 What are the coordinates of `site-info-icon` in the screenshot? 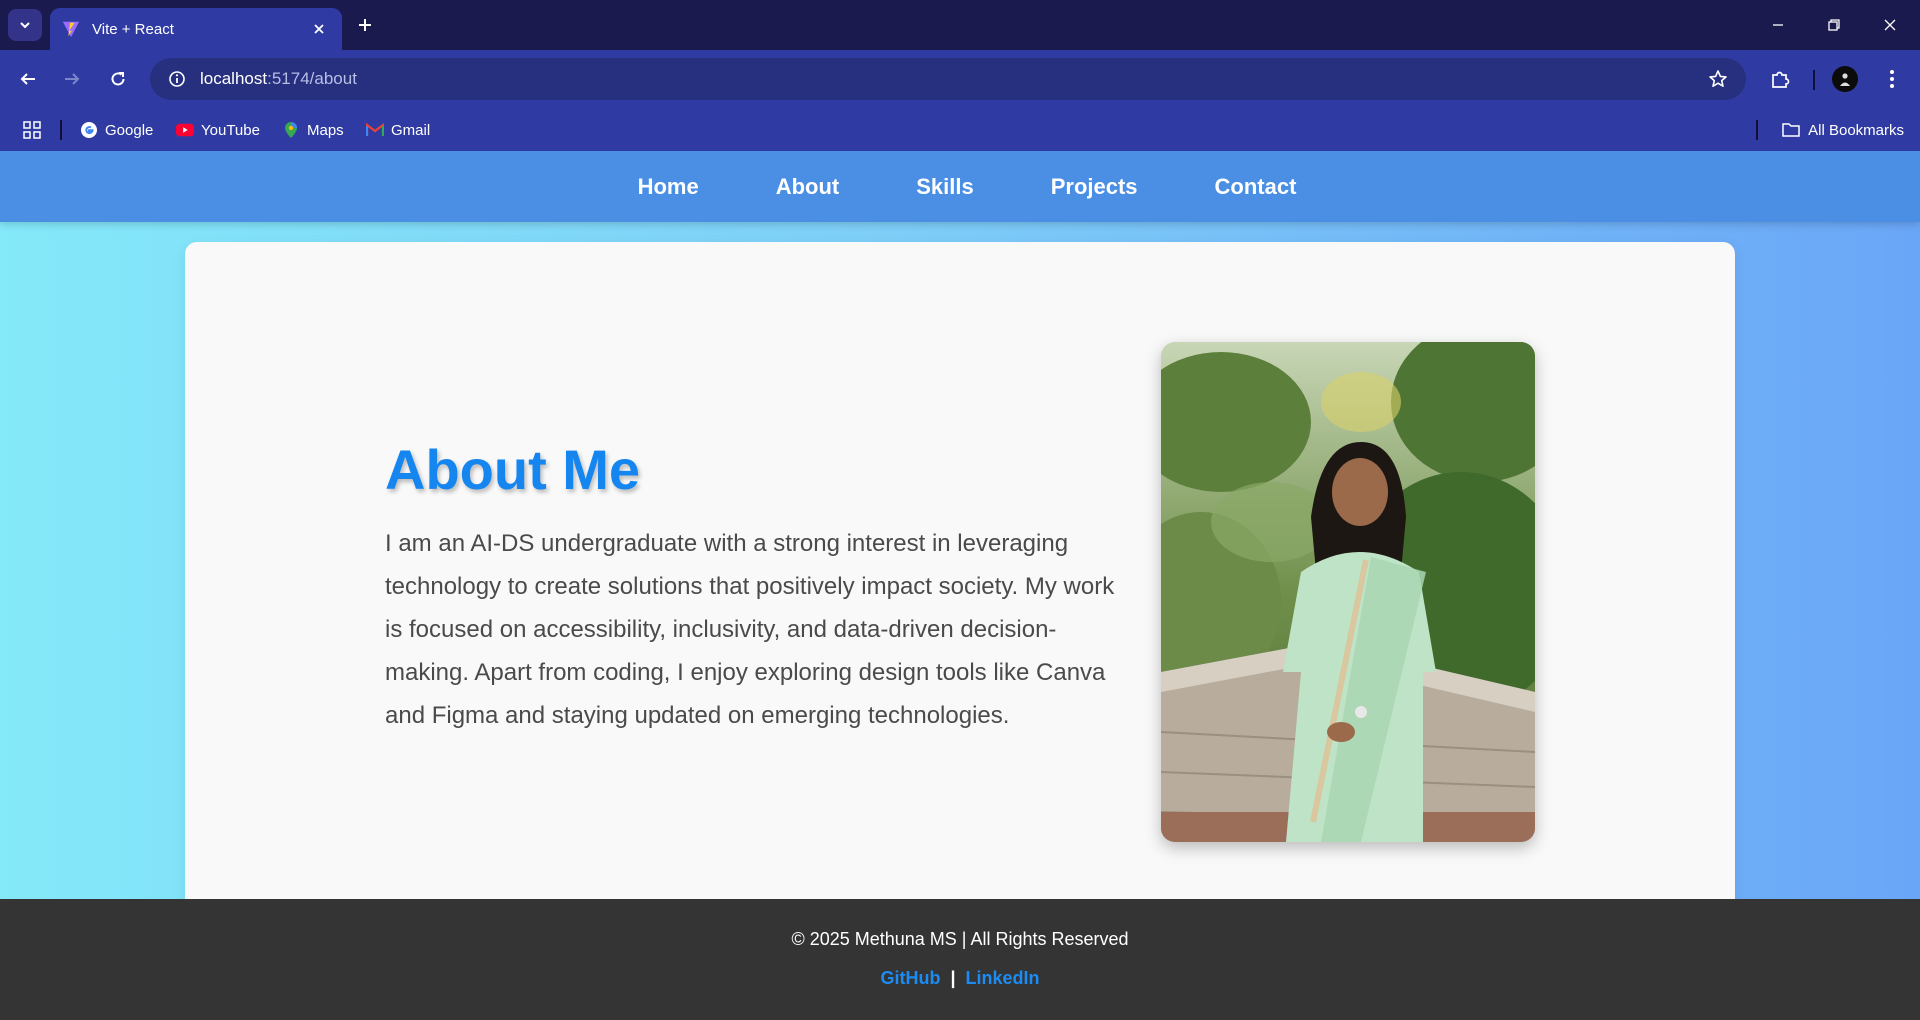 It's located at (177, 79).